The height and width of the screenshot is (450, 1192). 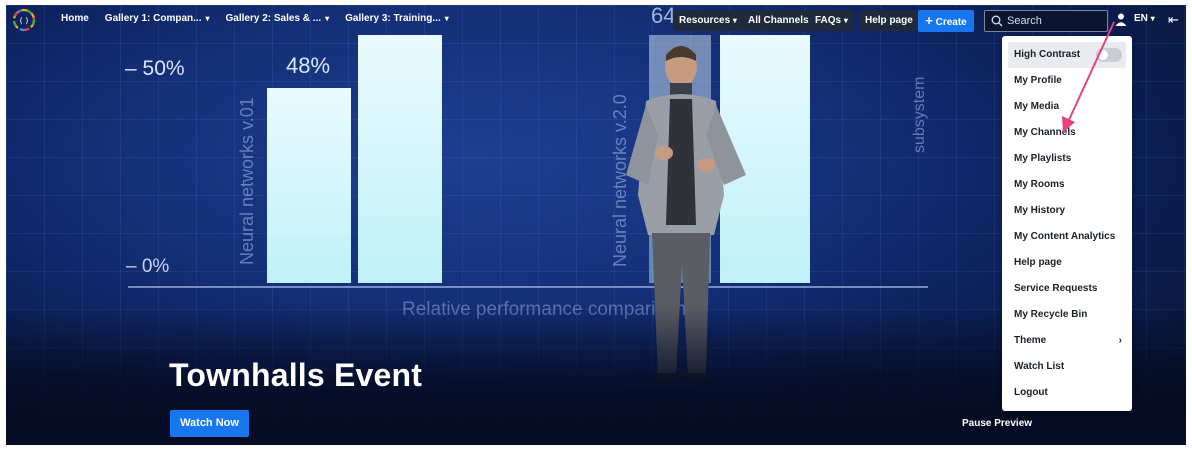 What do you see at coordinates (1067, 289) in the screenshot?
I see `menu-item-service-requests: Service Requests` at bounding box center [1067, 289].